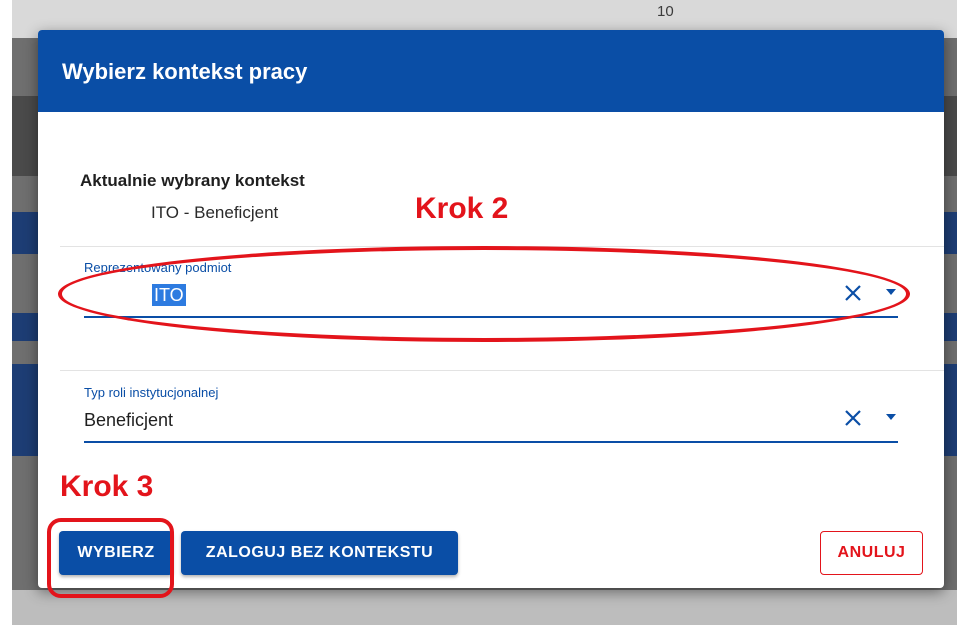 The image size is (957, 625). I want to click on dialog-title: Wybierz kontekst pracy, so click(185, 71).